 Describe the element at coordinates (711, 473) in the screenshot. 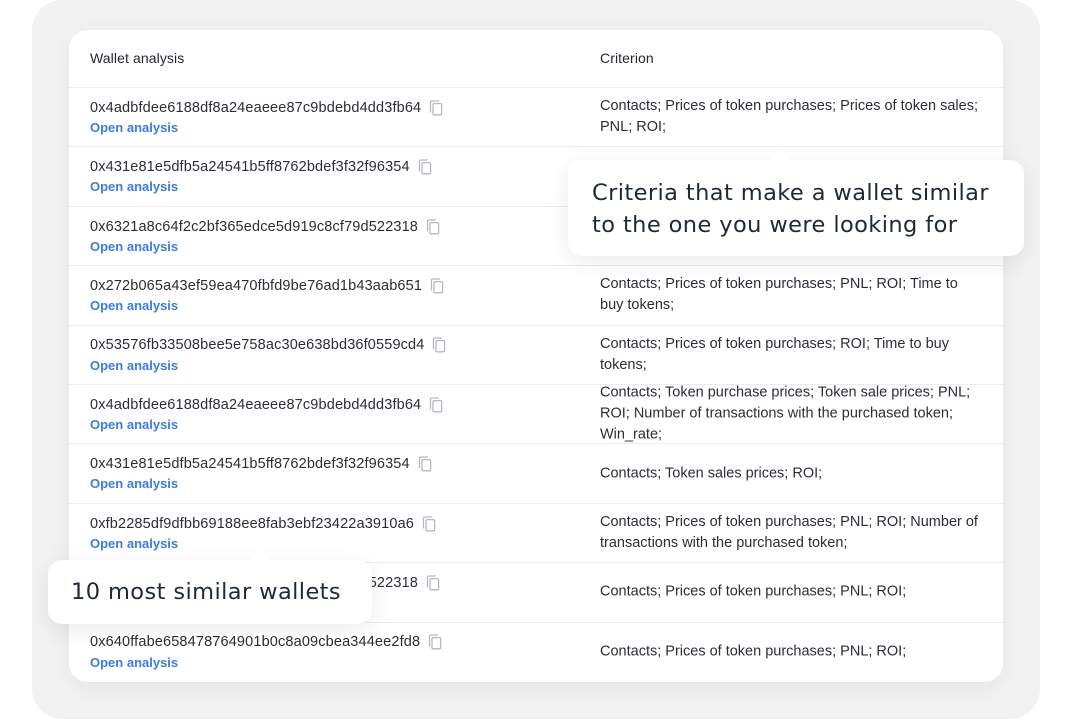

I see `criterion-cell: Contacts; Token sales prices; ROI;` at that location.